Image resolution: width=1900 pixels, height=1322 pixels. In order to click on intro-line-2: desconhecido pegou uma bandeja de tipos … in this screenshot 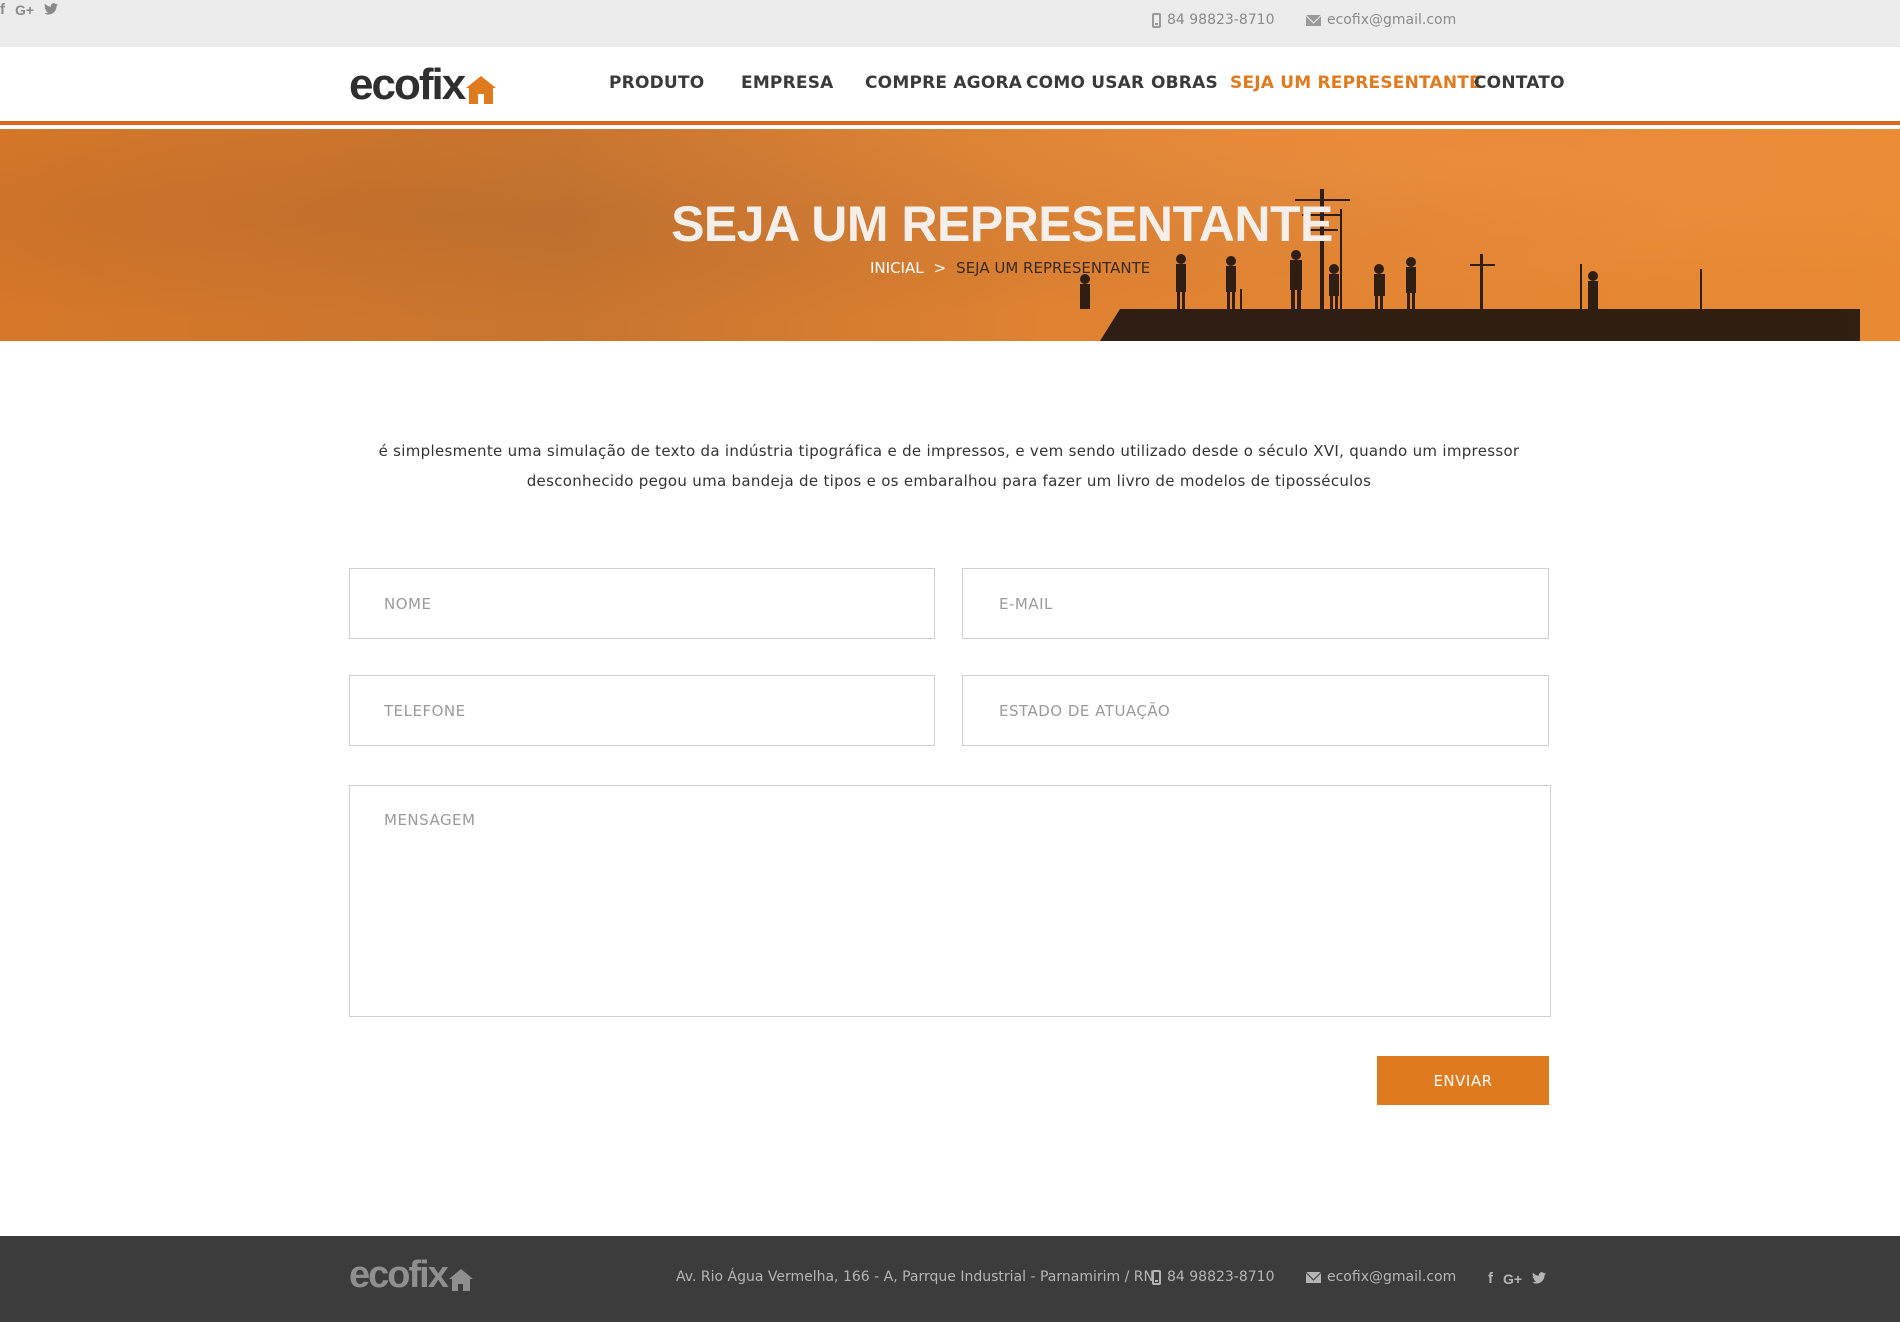, I will do `click(949, 481)`.